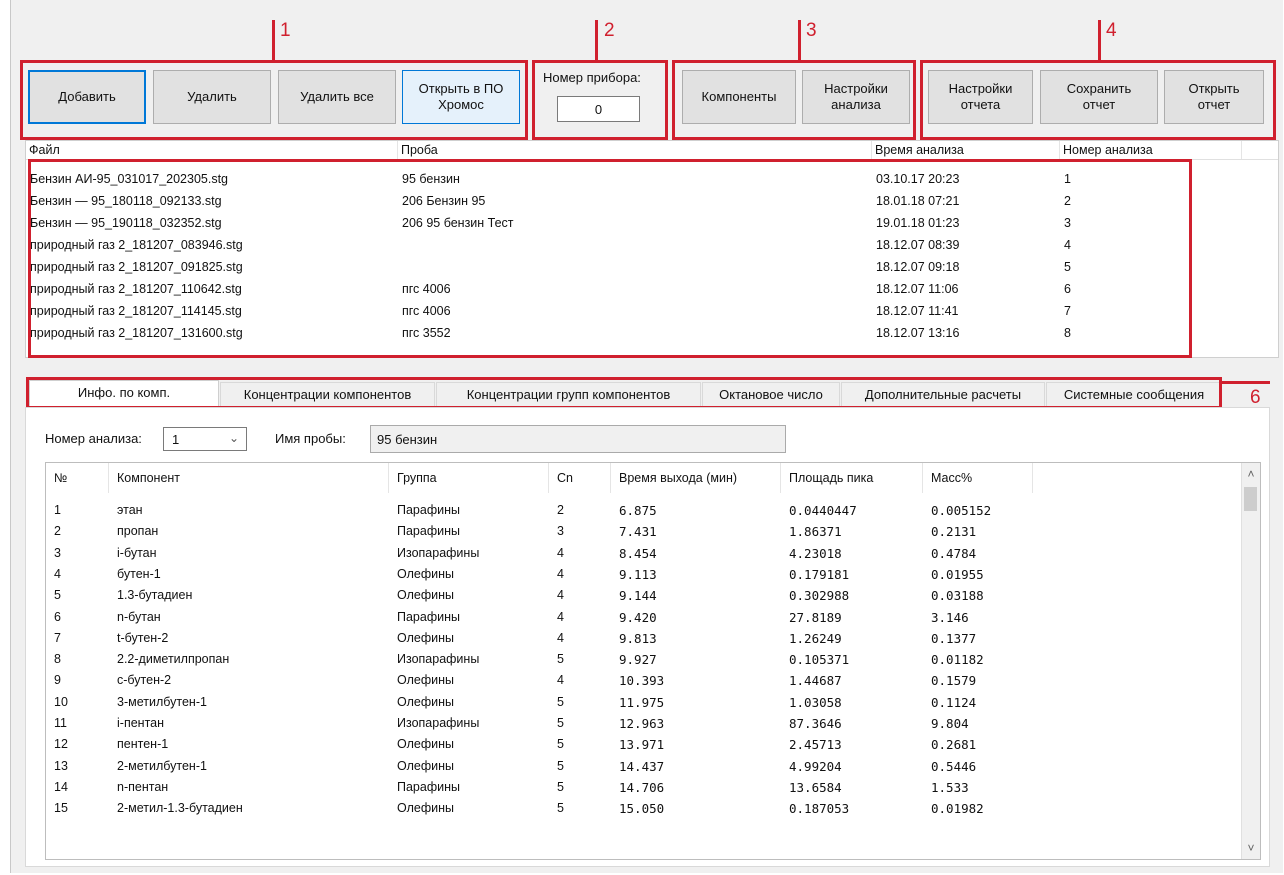 This screenshot has width=1284, height=875. What do you see at coordinates (136, 267) in the screenshot?
I see `table-cell: природный газ 2_181207_091825.stg` at bounding box center [136, 267].